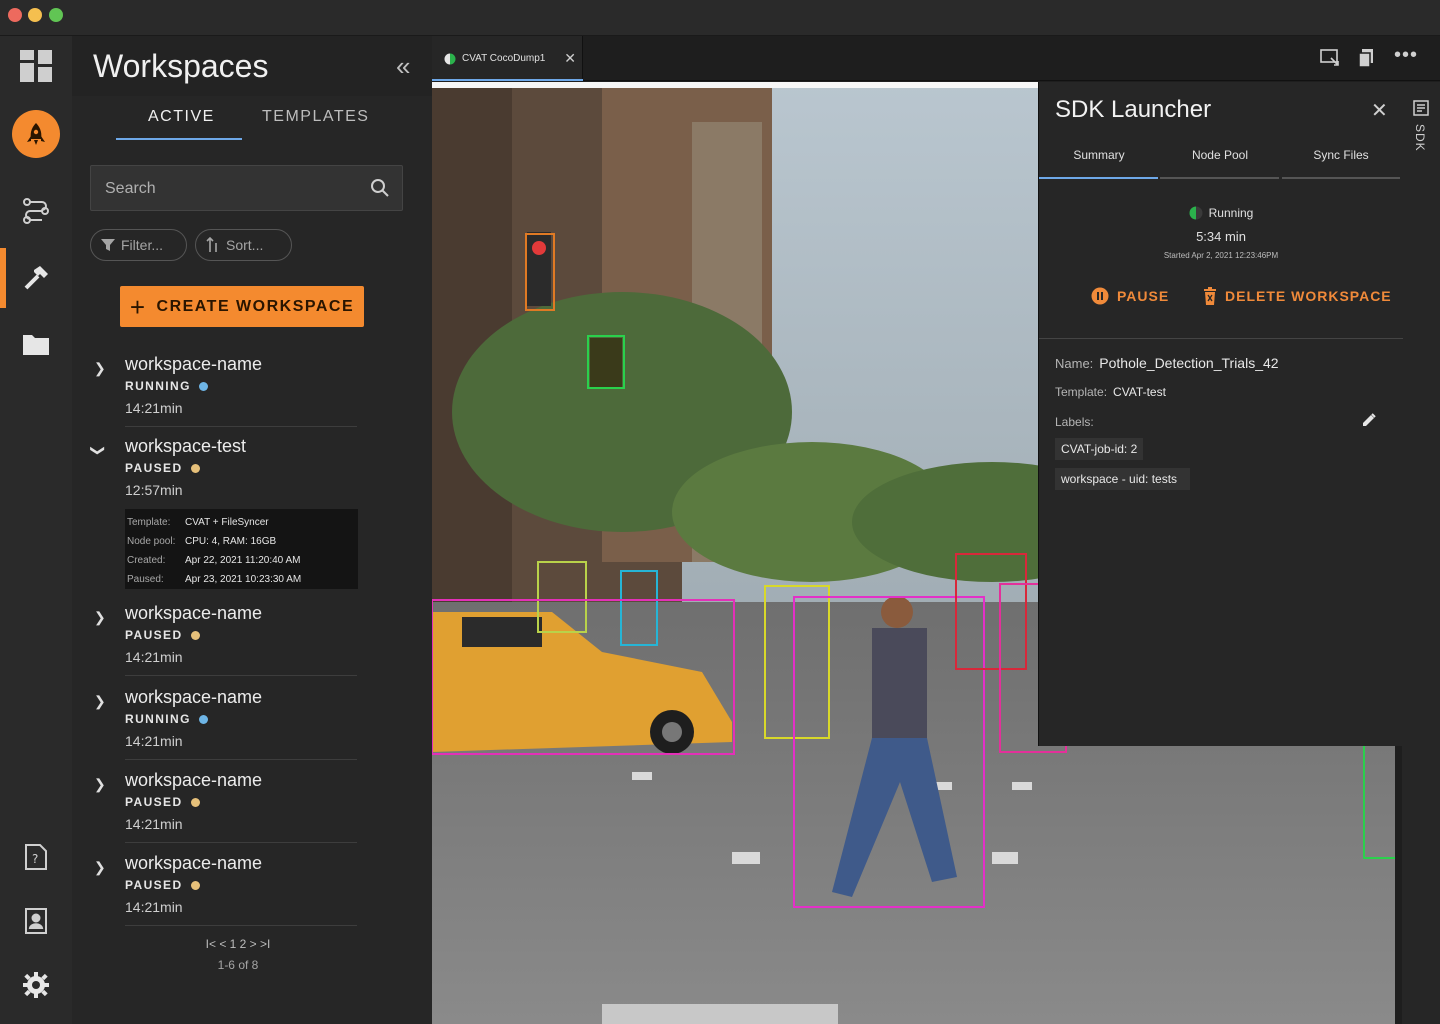 The height and width of the screenshot is (1024, 1440). What do you see at coordinates (570, 58) in the screenshot?
I see `close-tab-icon: ✕` at bounding box center [570, 58].